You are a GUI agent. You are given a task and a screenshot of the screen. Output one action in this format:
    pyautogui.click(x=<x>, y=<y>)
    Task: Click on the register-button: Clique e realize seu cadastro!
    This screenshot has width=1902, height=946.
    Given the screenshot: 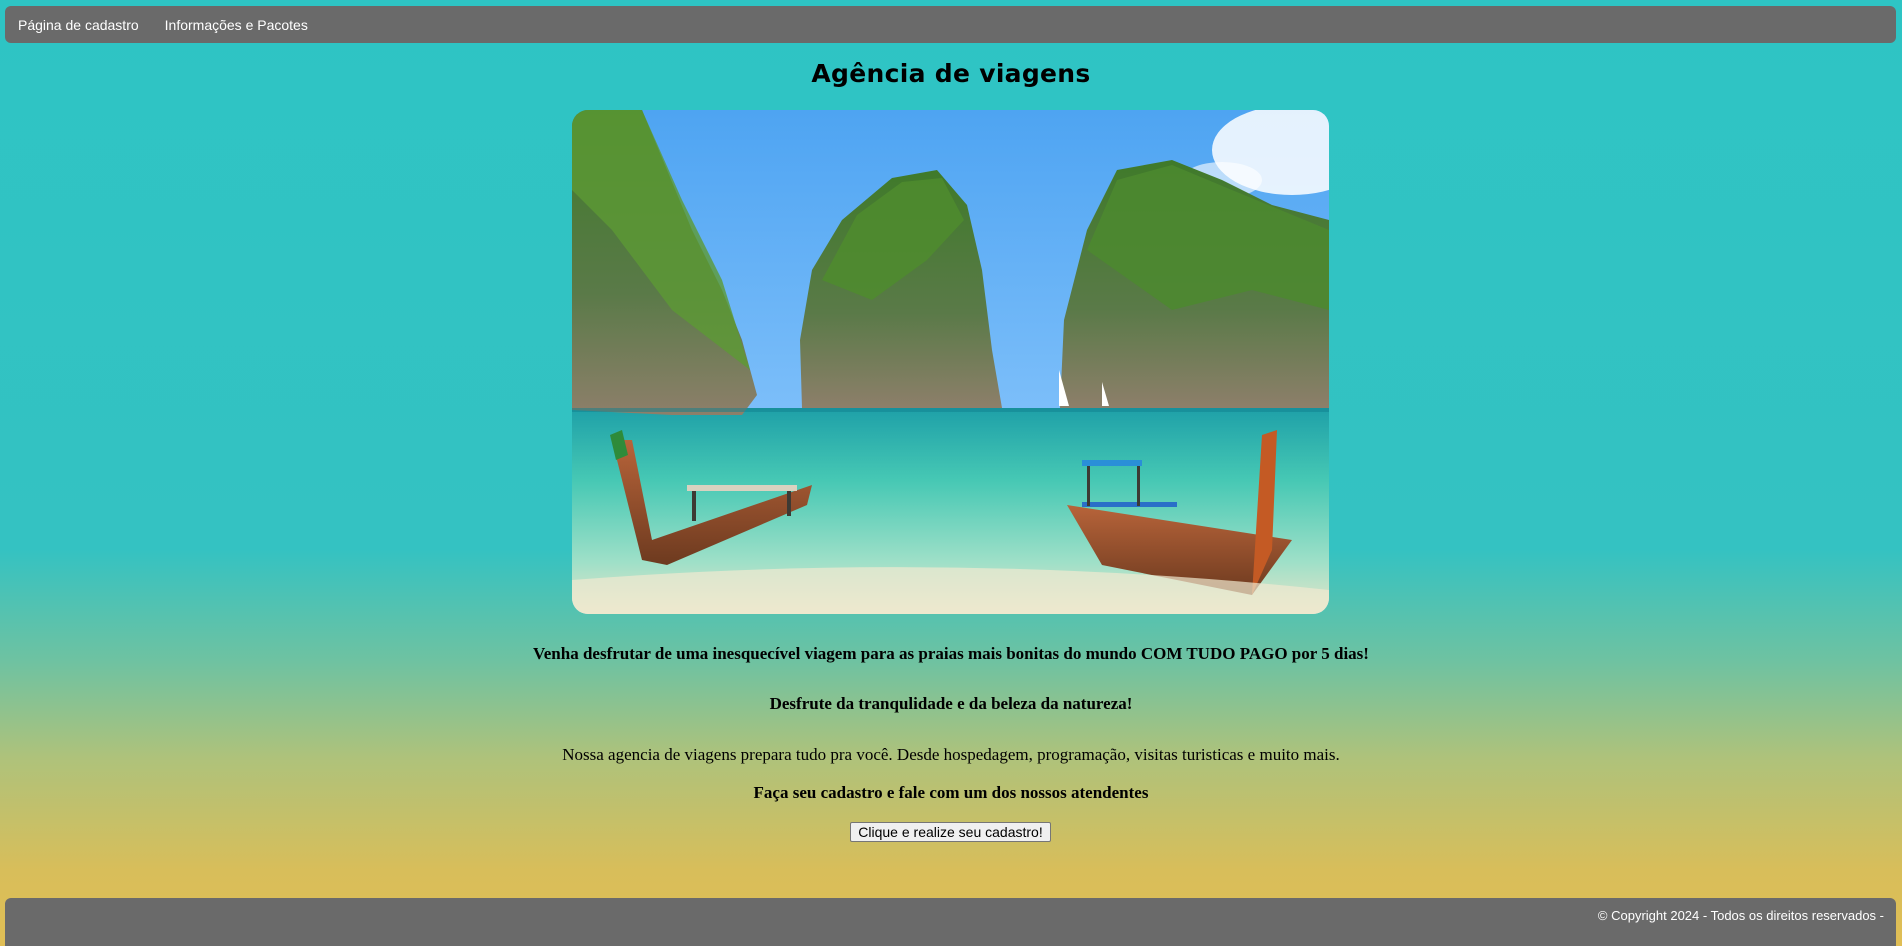 What is the action you would take?
    pyautogui.click(x=950, y=832)
    